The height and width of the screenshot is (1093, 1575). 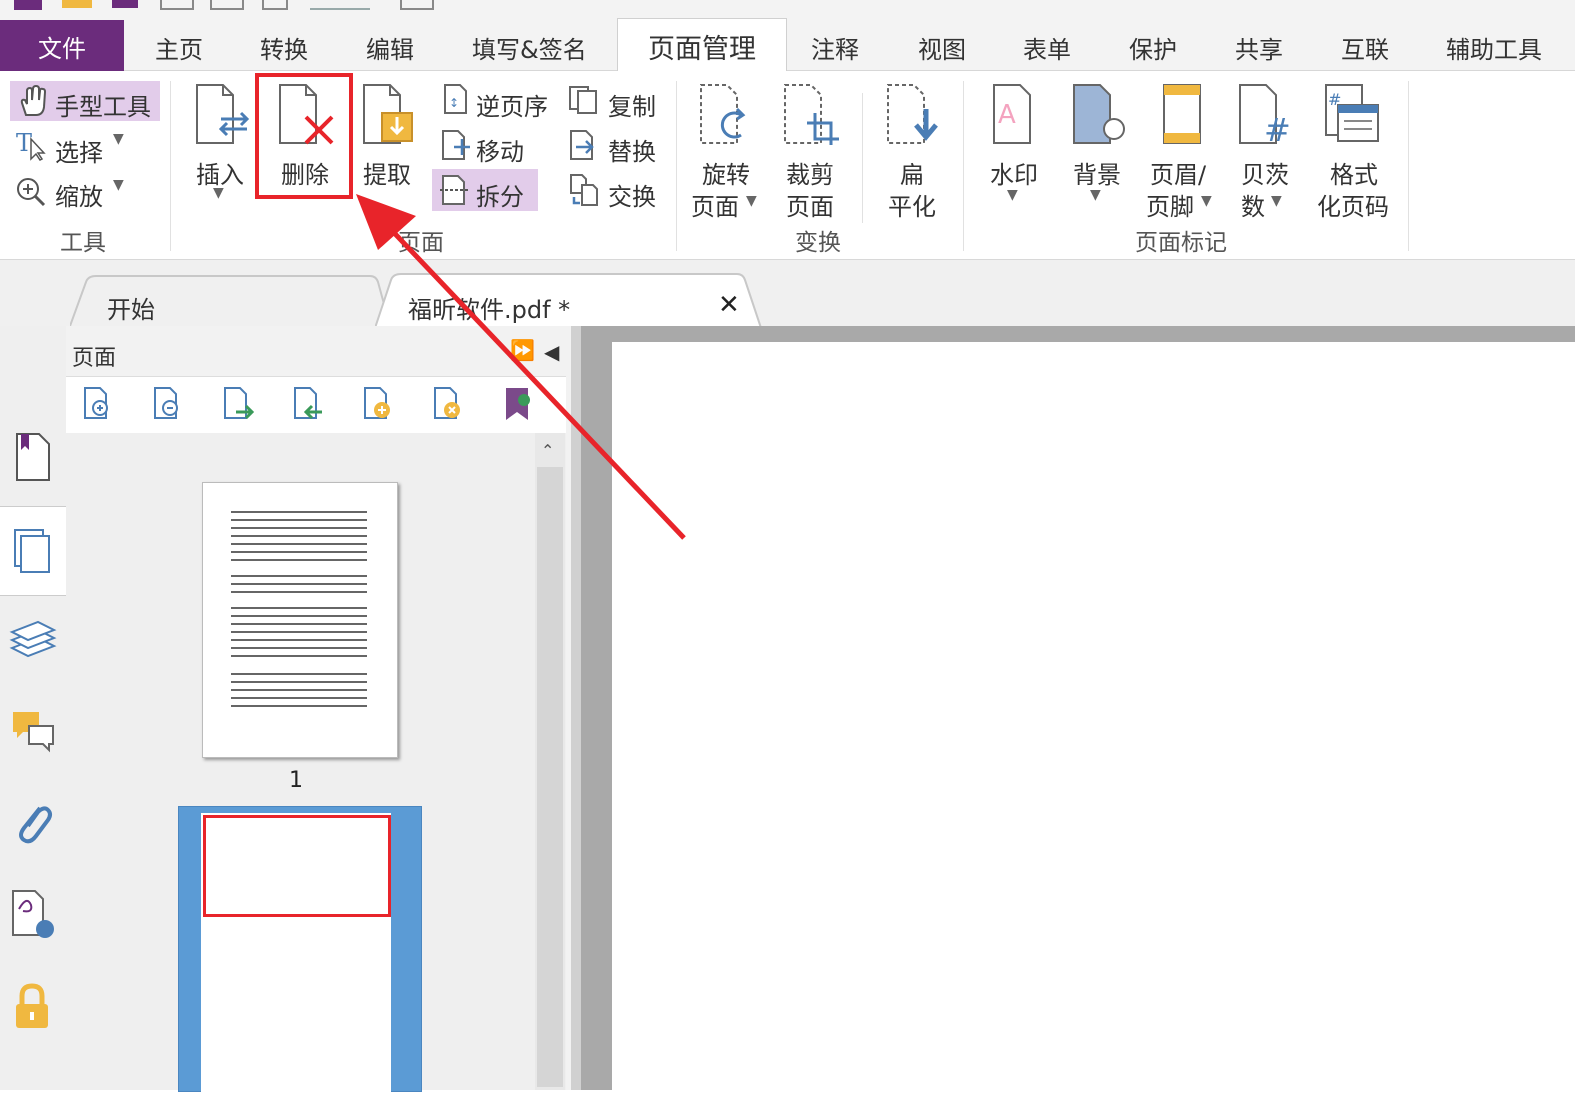 What do you see at coordinates (79, 194) in the screenshot?
I see `zoom-label: 缩放` at bounding box center [79, 194].